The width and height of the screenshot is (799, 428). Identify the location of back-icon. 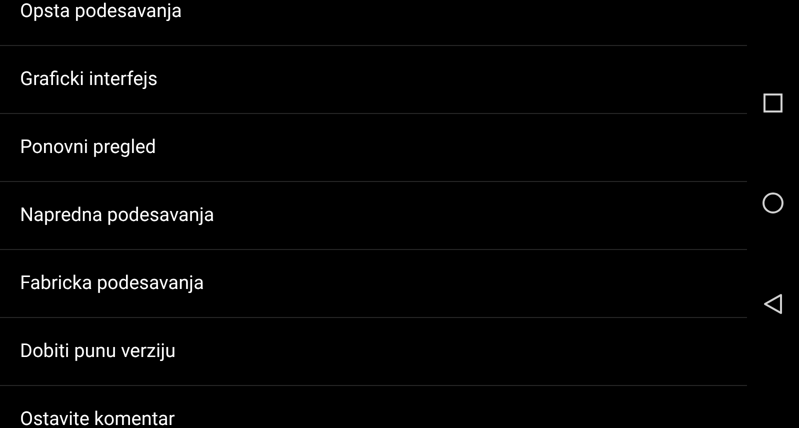
(773, 304).